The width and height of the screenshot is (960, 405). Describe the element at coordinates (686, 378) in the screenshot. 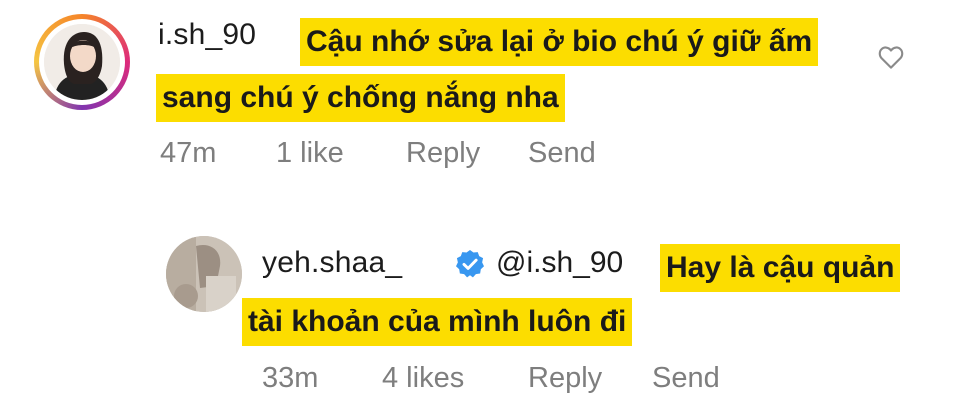

I see `reply-send-button: Send` at that location.